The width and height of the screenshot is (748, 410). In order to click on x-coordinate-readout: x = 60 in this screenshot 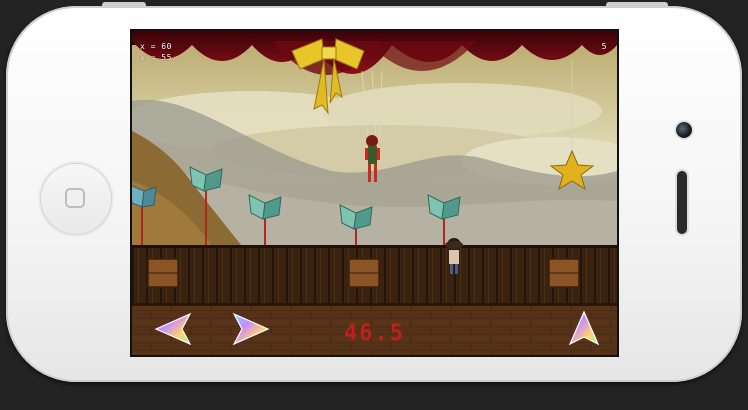, I will do `click(156, 46)`.